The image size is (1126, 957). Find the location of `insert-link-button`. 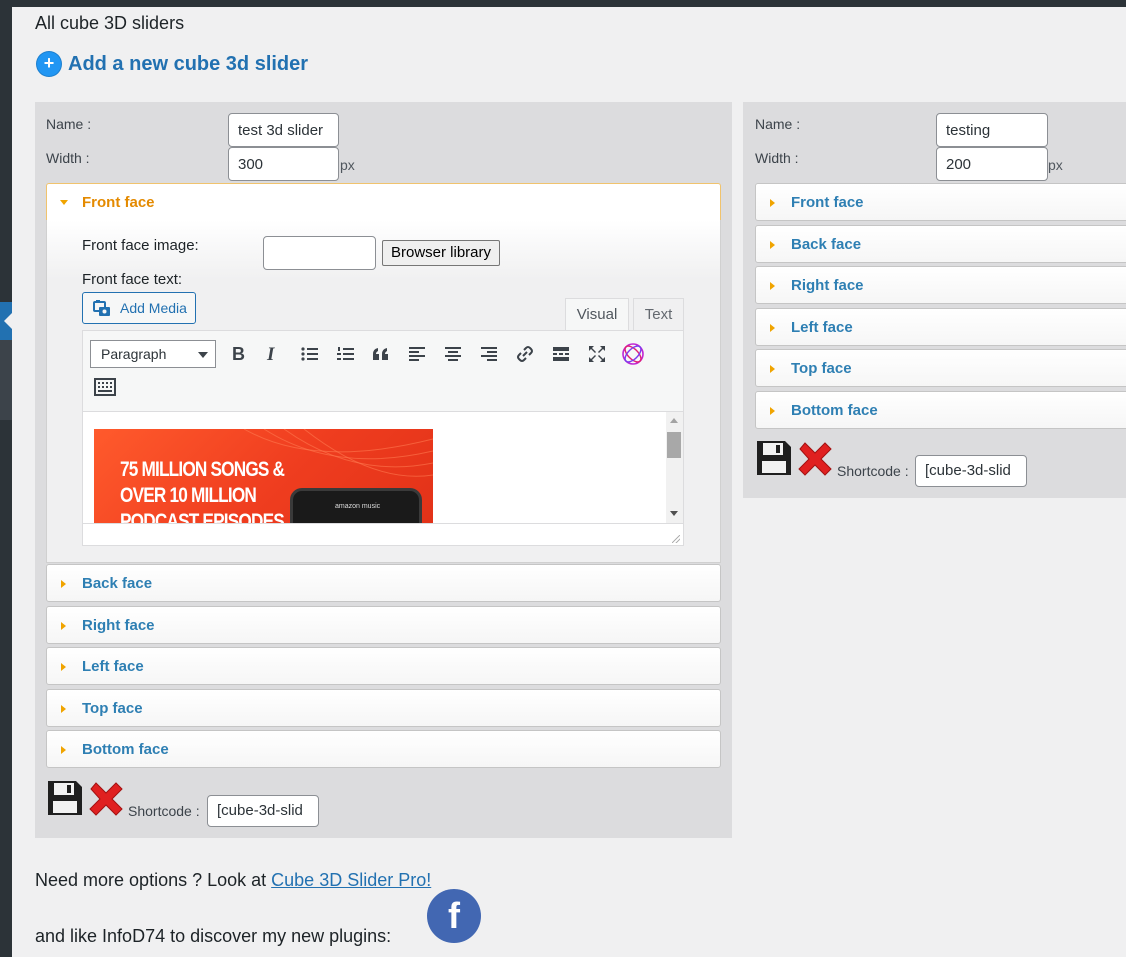

insert-link-button is located at coordinates (525, 354).